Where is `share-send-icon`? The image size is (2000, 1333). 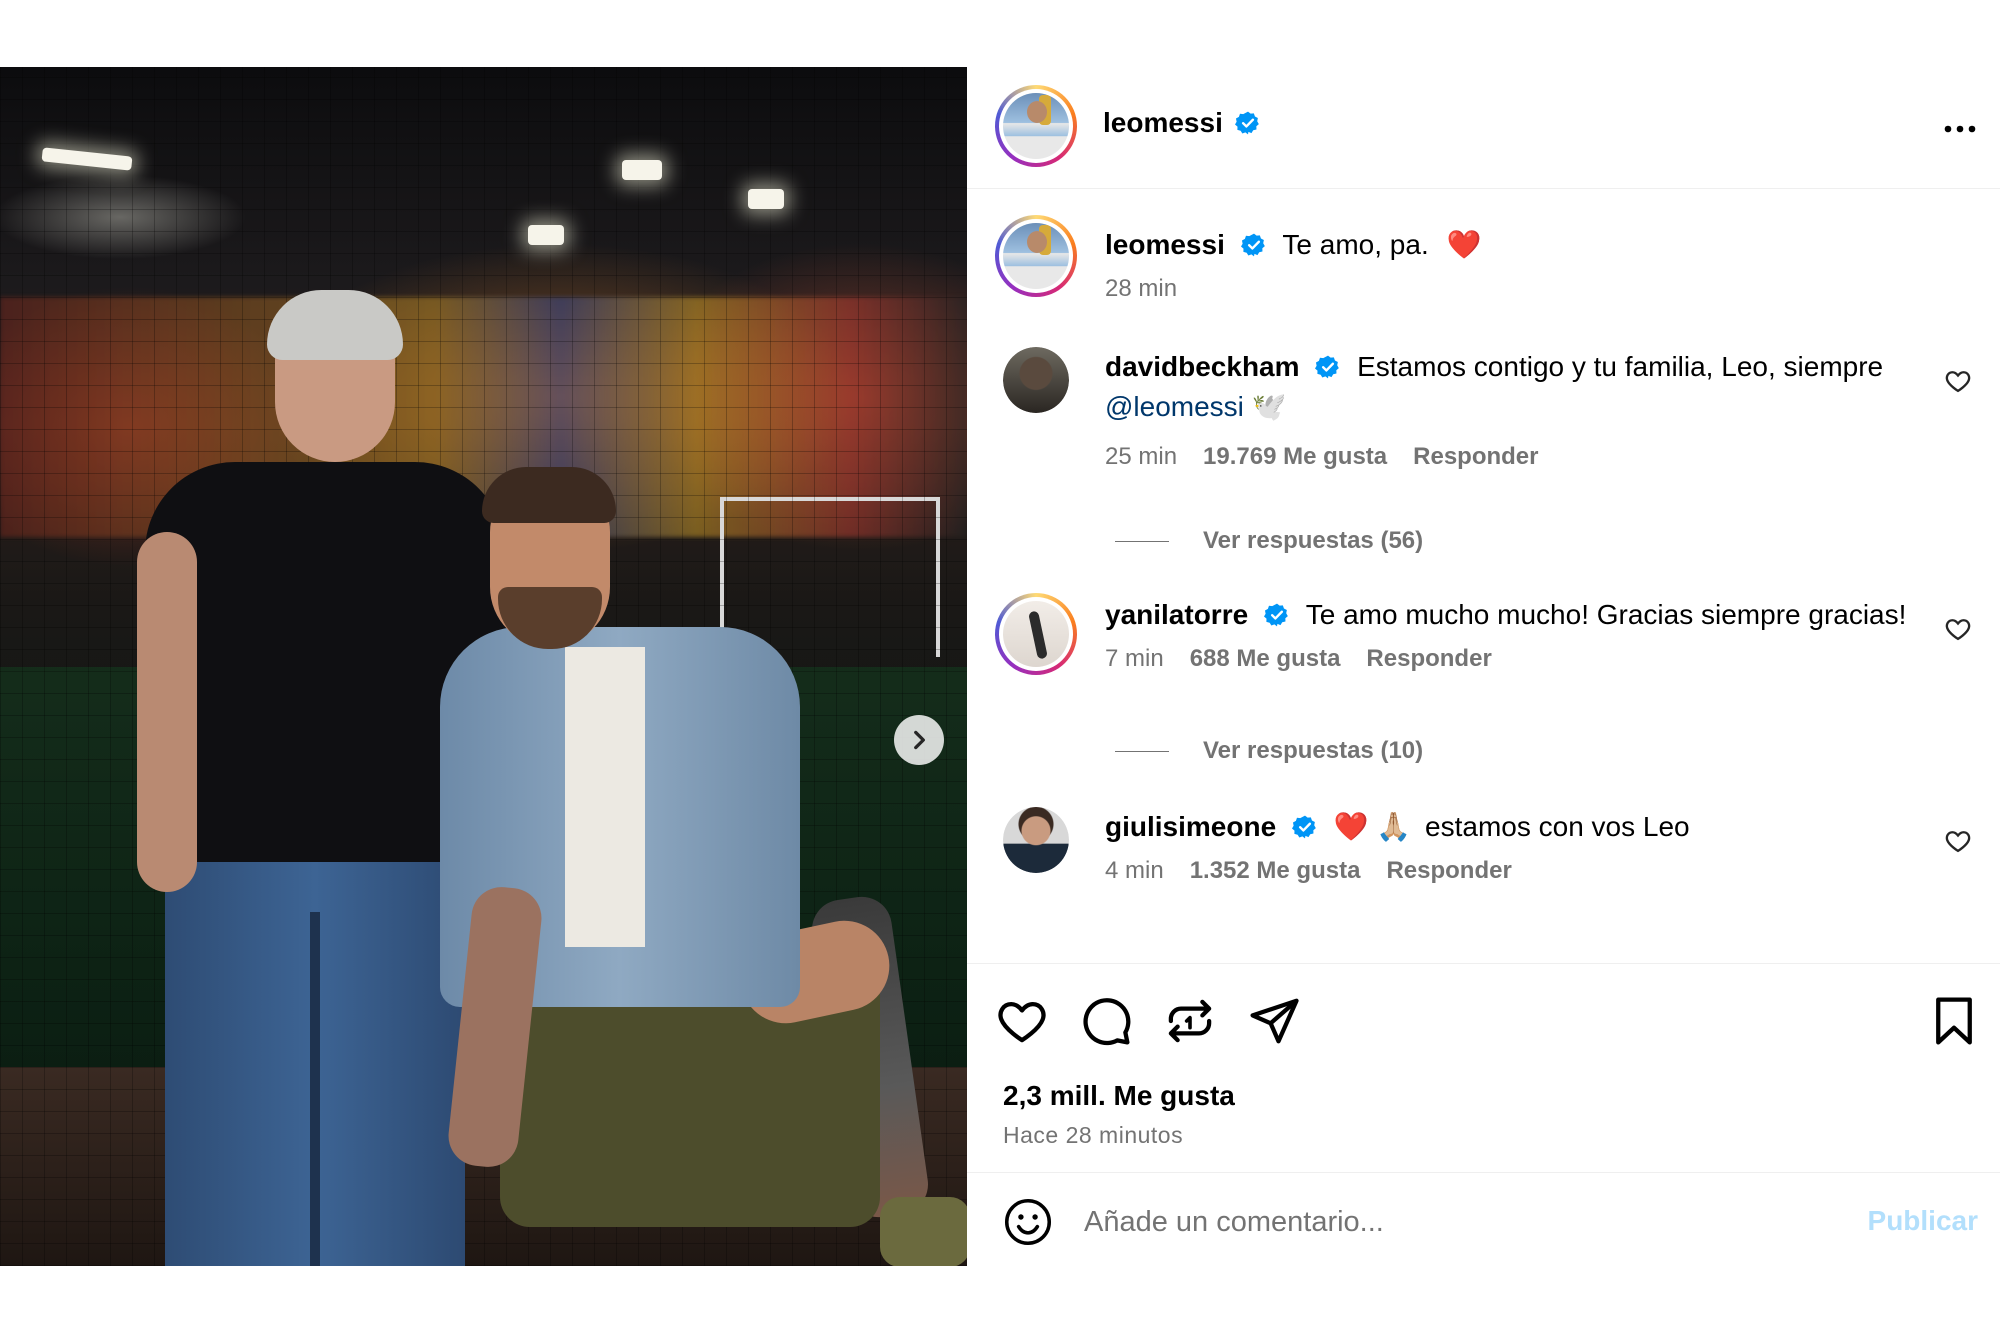
share-send-icon is located at coordinates (1274, 1021).